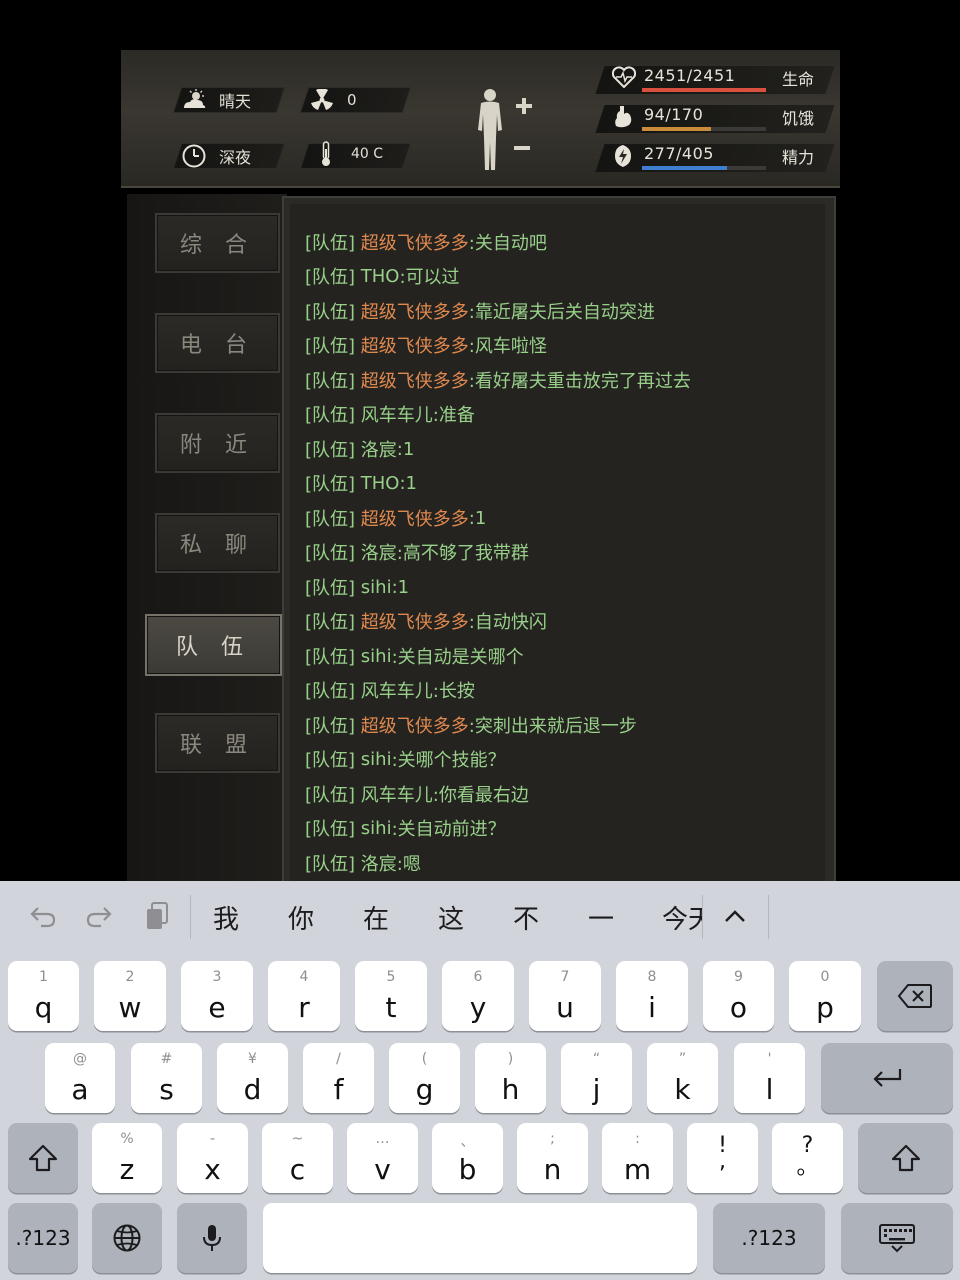  What do you see at coordinates (624, 156) in the screenshot?
I see `energy-icon` at bounding box center [624, 156].